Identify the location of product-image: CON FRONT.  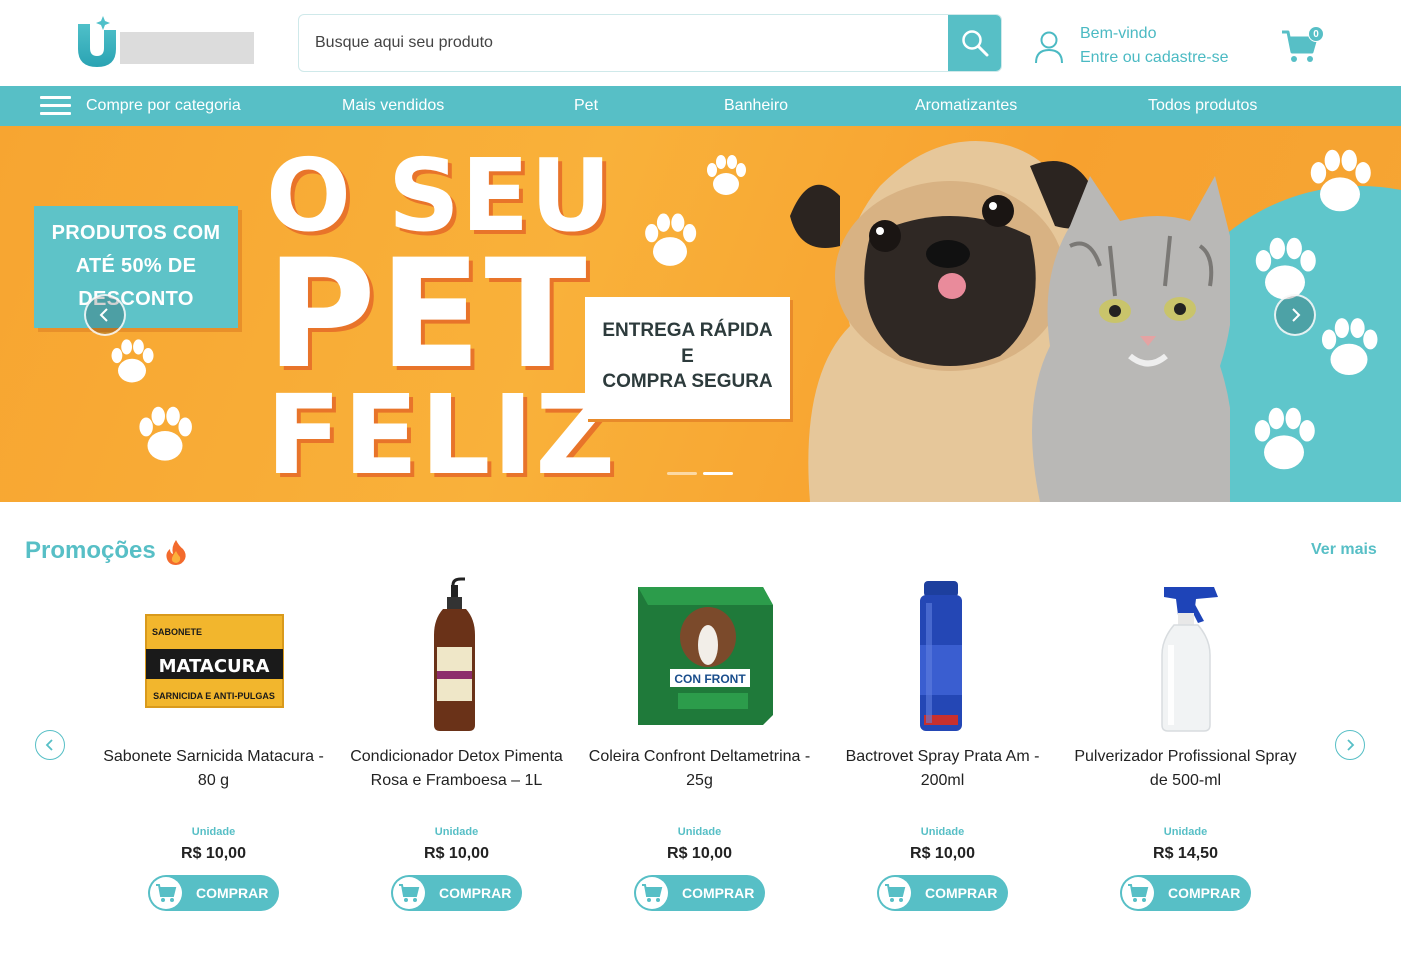
(699, 657).